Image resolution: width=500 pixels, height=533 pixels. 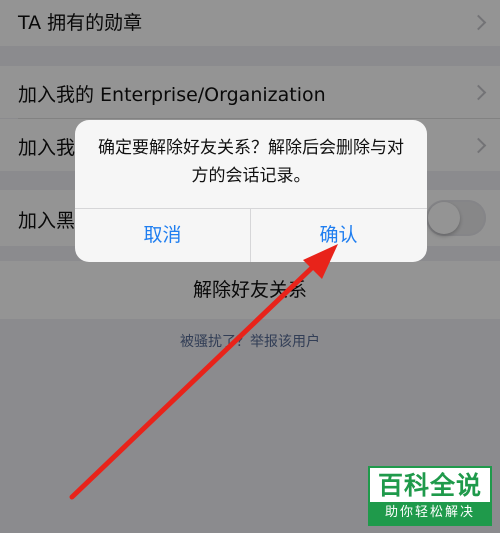 I want to click on watermark-title: 百科全说, so click(x=429, y=485).